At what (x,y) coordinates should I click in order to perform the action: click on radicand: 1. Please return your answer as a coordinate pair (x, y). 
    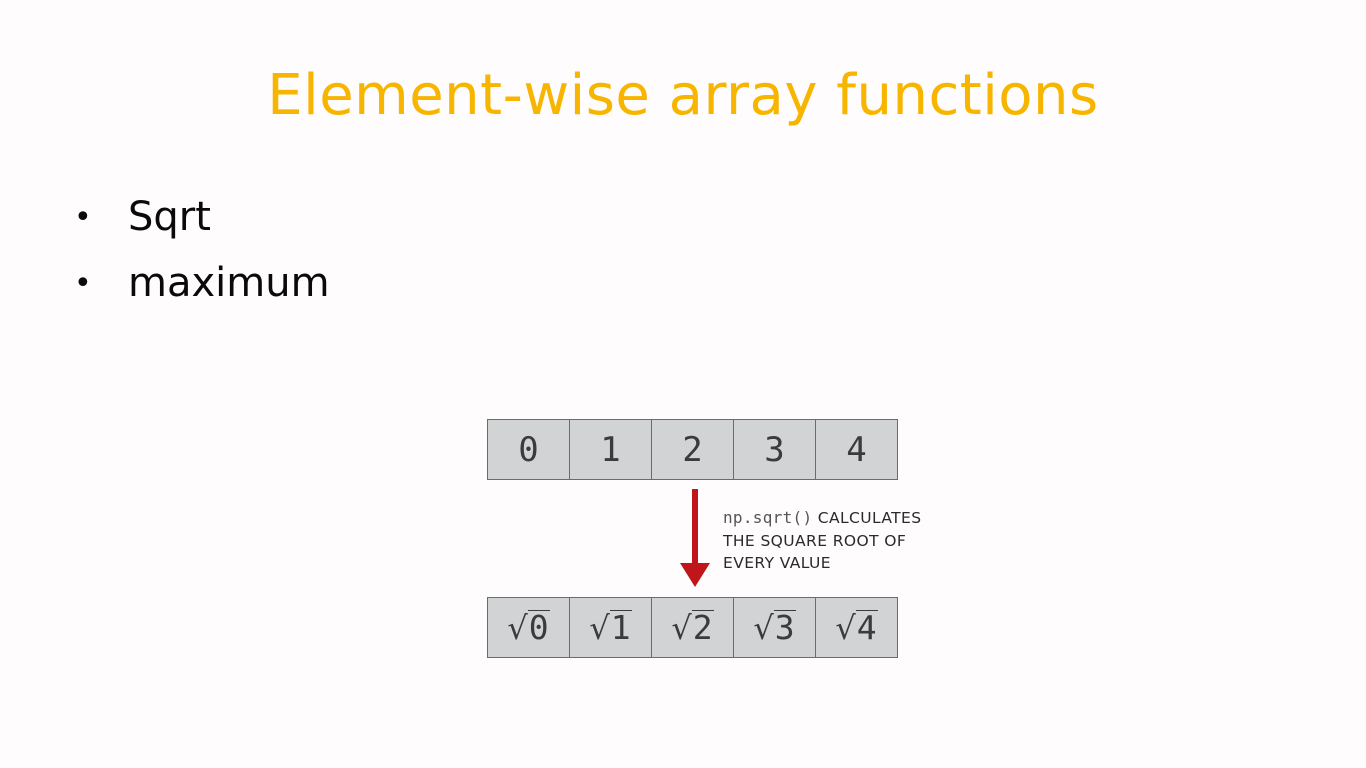
    Looking at the image, I should click on (620, 627).